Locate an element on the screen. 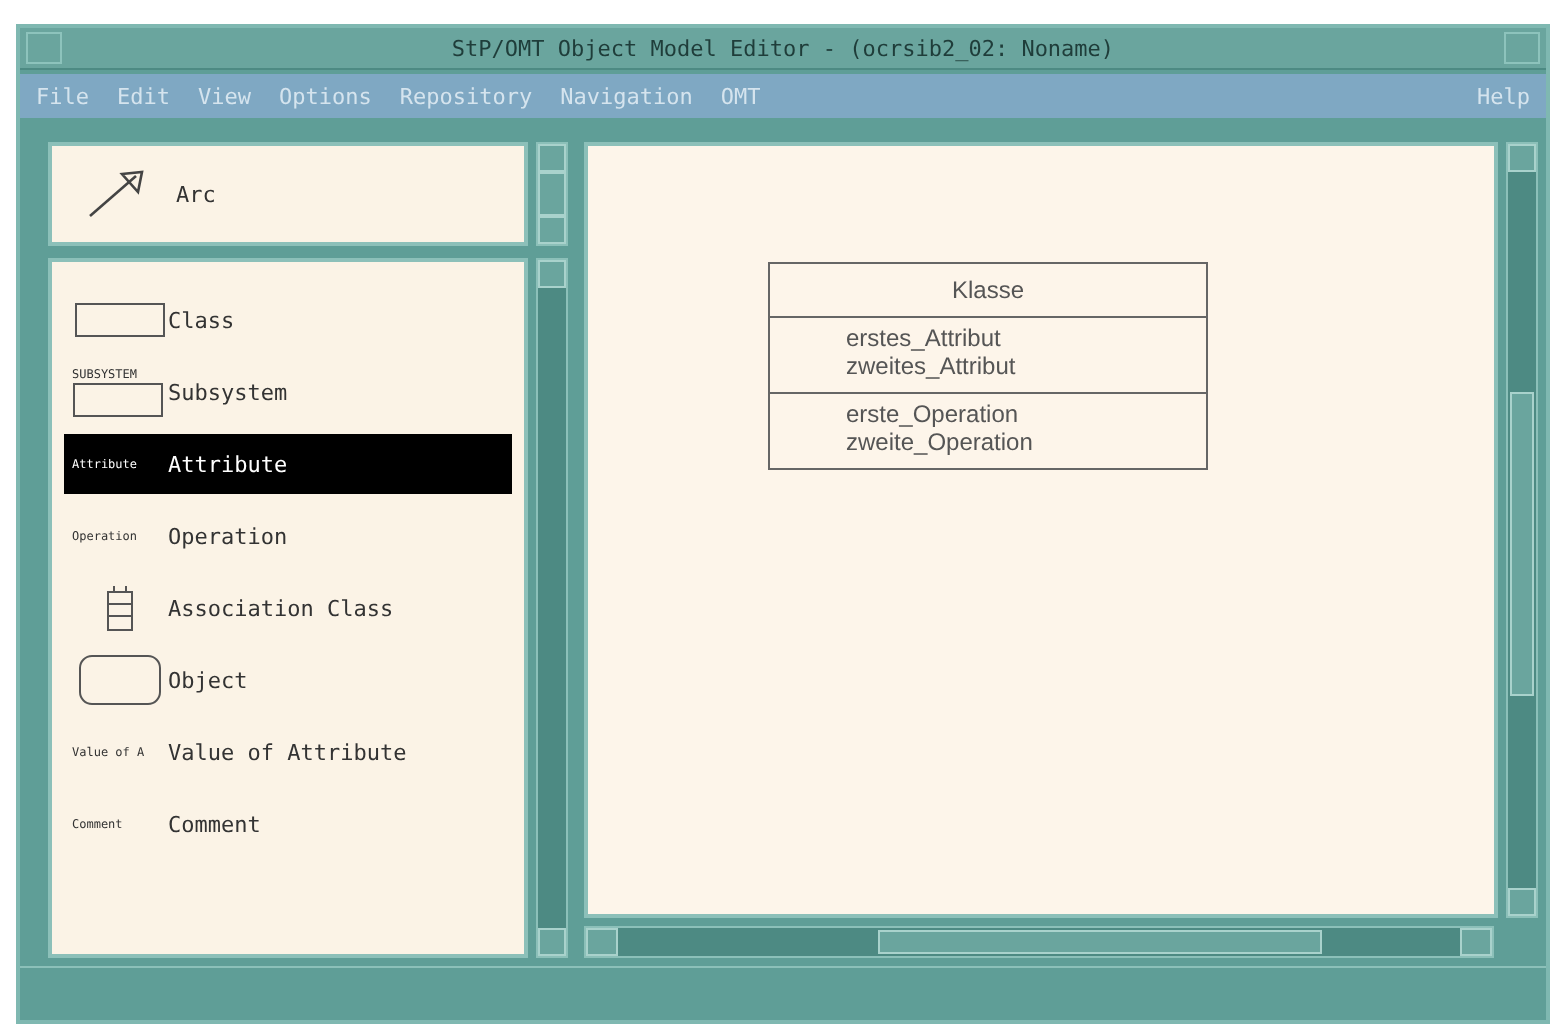 The height and width of the screenshot is (1036, 1562). table-icon is located at coordinates (120, 608).